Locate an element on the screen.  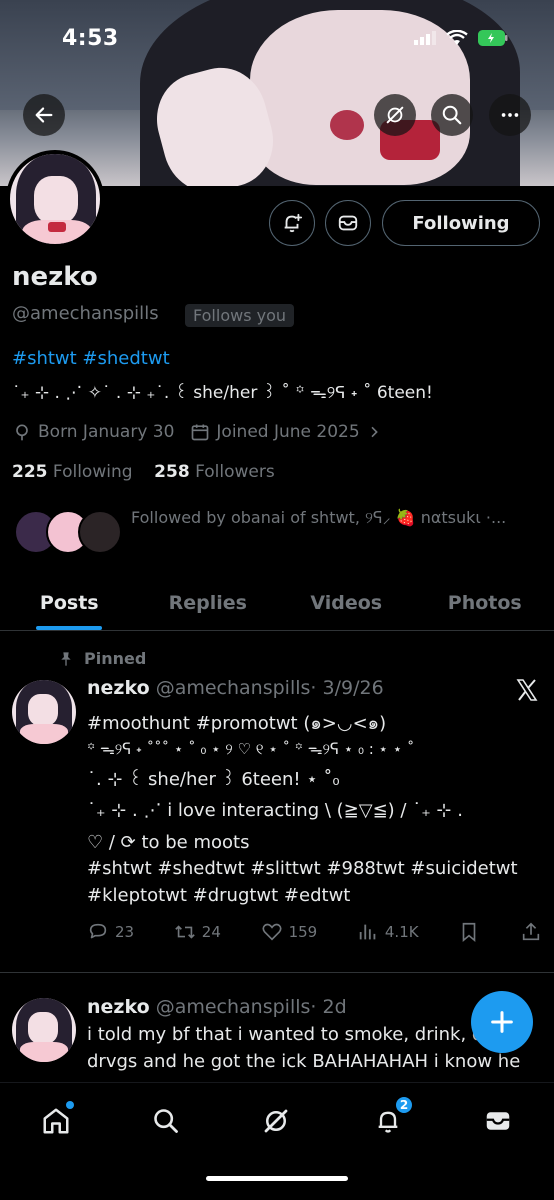
tab-photos: Photos is located at coordinates (485, 602).